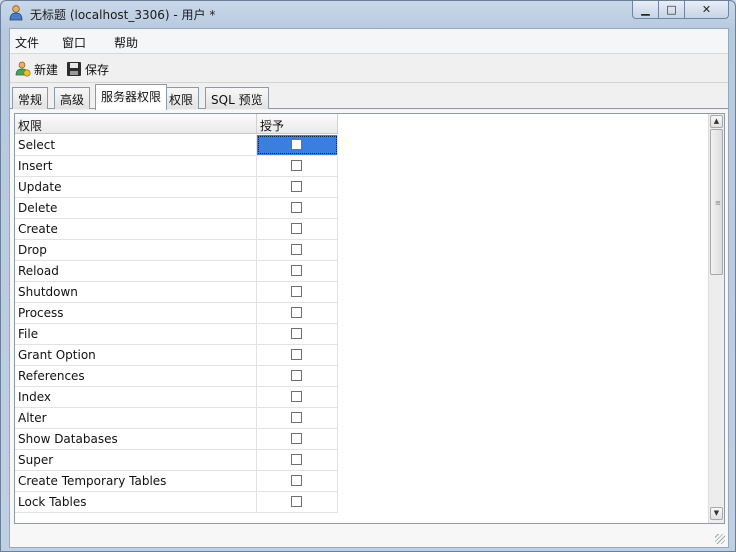 The height and width of the screenshot is (552, 736). What do you see at coordinates (126, 42) in the screenshot?
I see `menu-help: 帮助` at bounding box center [126, 42].